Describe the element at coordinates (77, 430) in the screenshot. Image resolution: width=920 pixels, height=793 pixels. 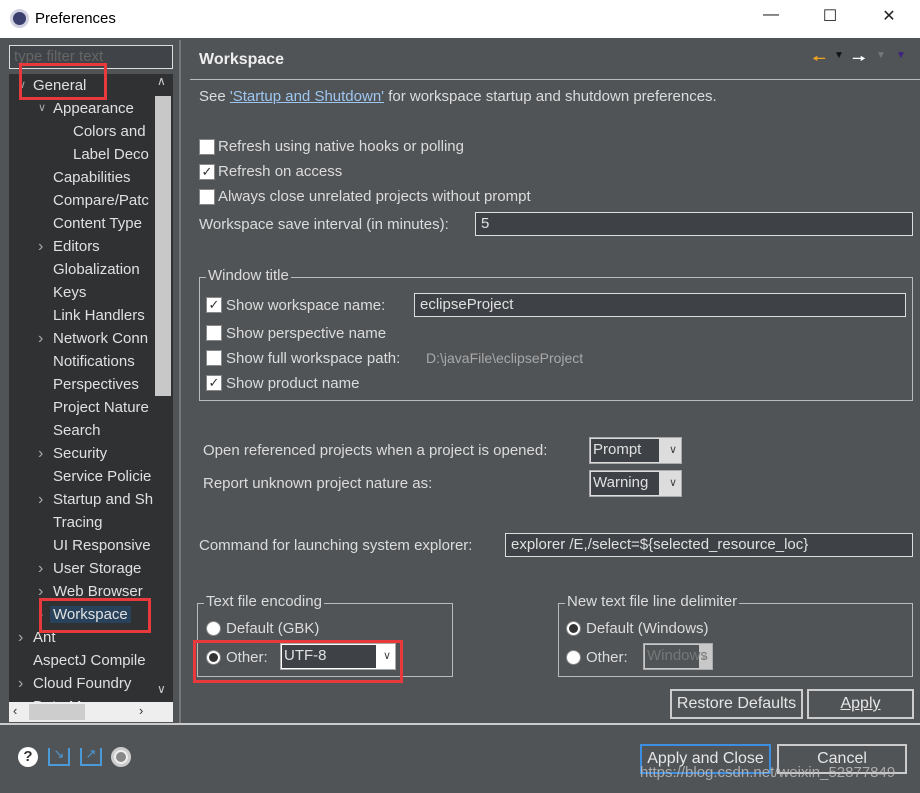
I see `tree-item: Search` at that location.